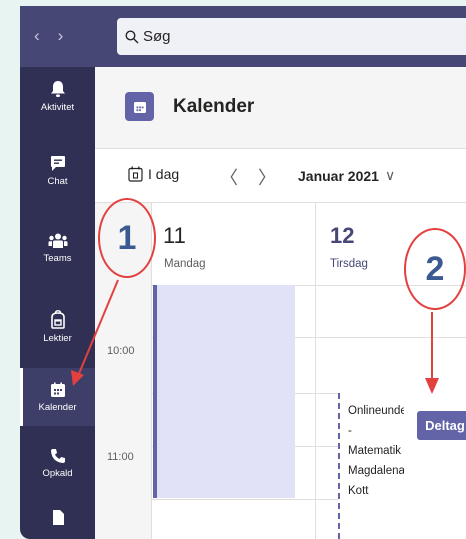 The height and width of the screenshot is (539, 466). I want to click on rail-label: Aktivitet, so click(57, 107).